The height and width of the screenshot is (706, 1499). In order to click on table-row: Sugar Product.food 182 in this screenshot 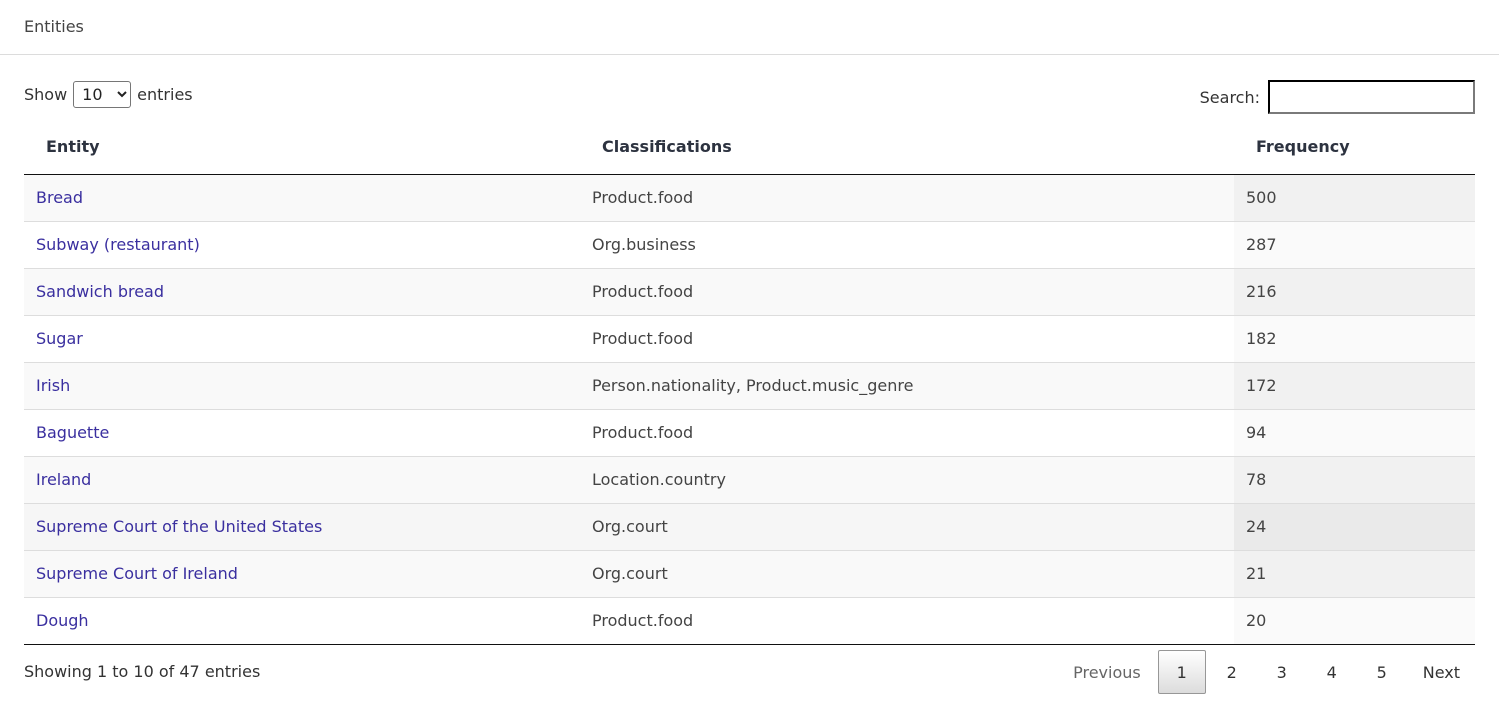, I will do `click(749, 338)`.